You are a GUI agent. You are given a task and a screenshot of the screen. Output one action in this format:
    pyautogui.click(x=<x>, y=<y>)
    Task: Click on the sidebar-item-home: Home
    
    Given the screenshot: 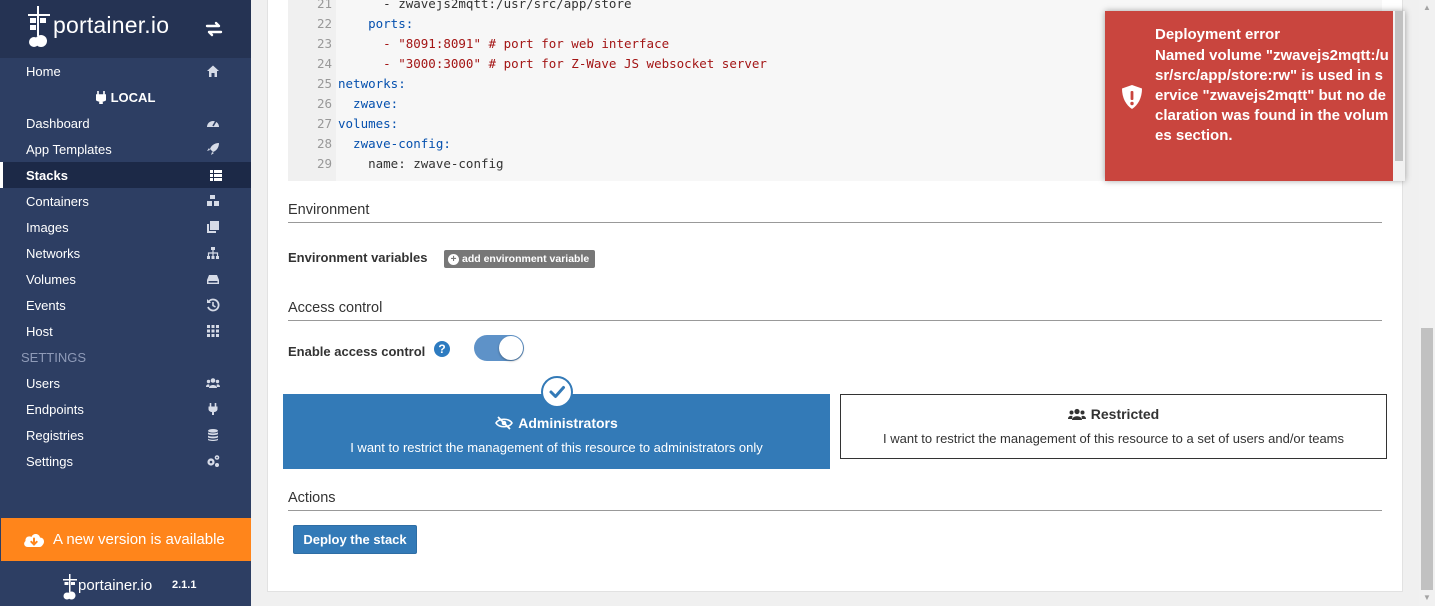 What is the action you would take?
    pyautogui.click(x=125, y=71)
    